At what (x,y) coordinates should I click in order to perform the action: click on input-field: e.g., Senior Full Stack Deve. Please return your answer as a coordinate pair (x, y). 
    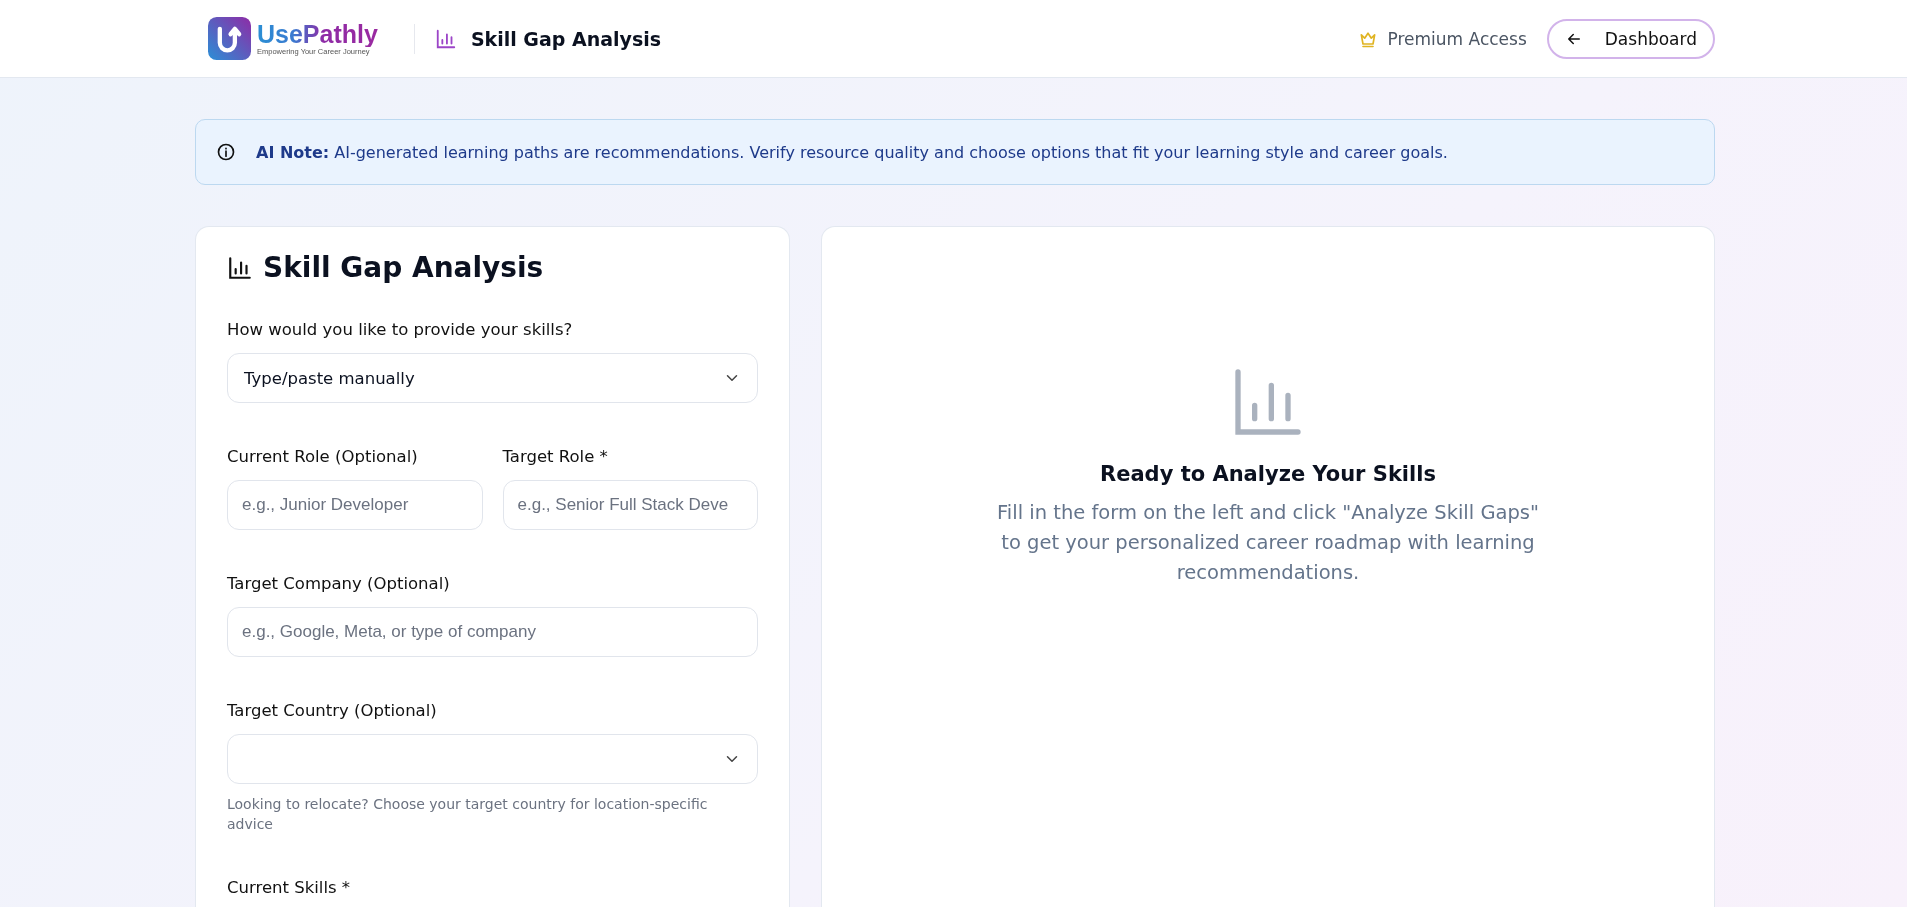
    Looking at the image, I should click on (630, 505).